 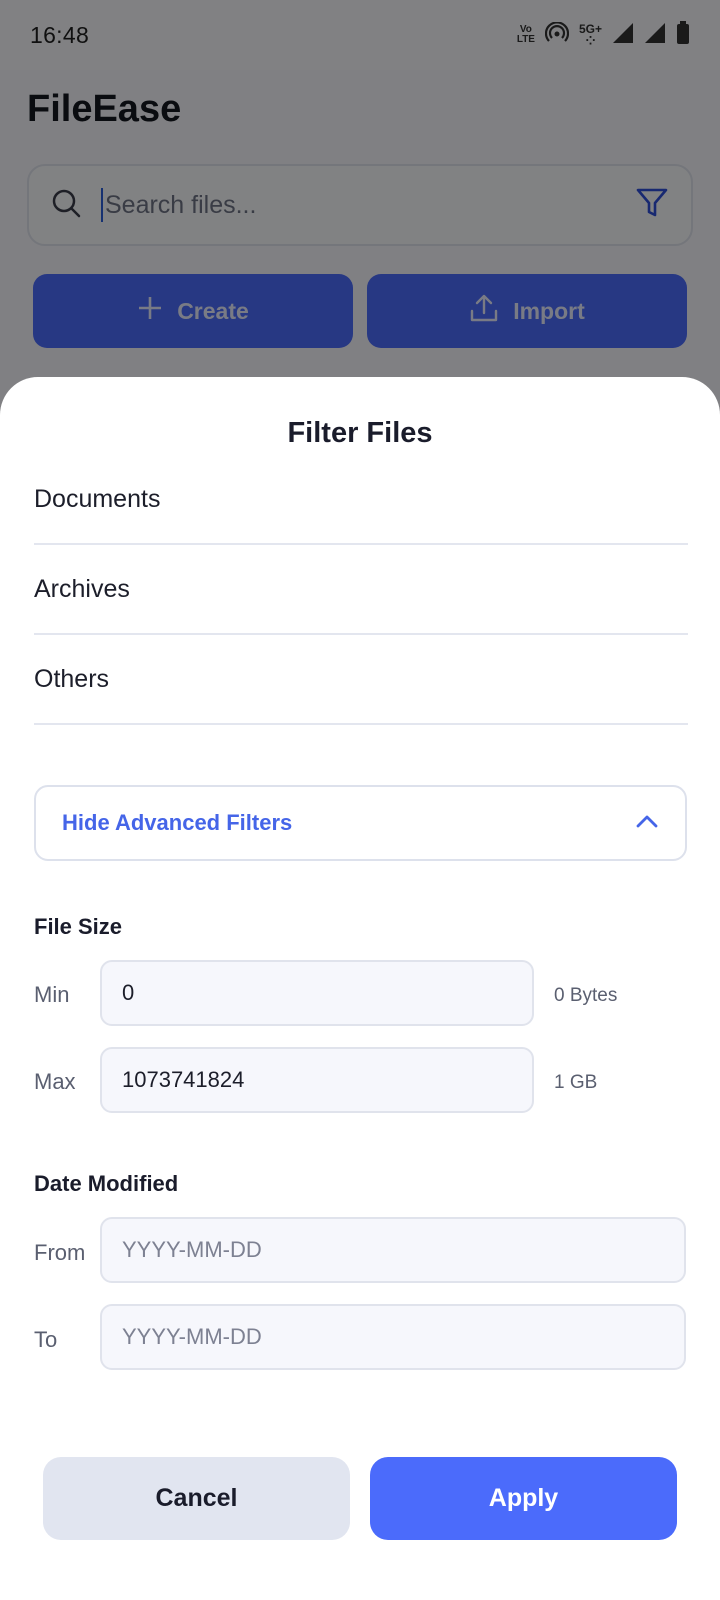 I want to click on category-archives: Archives, so click(x=361, y=590).